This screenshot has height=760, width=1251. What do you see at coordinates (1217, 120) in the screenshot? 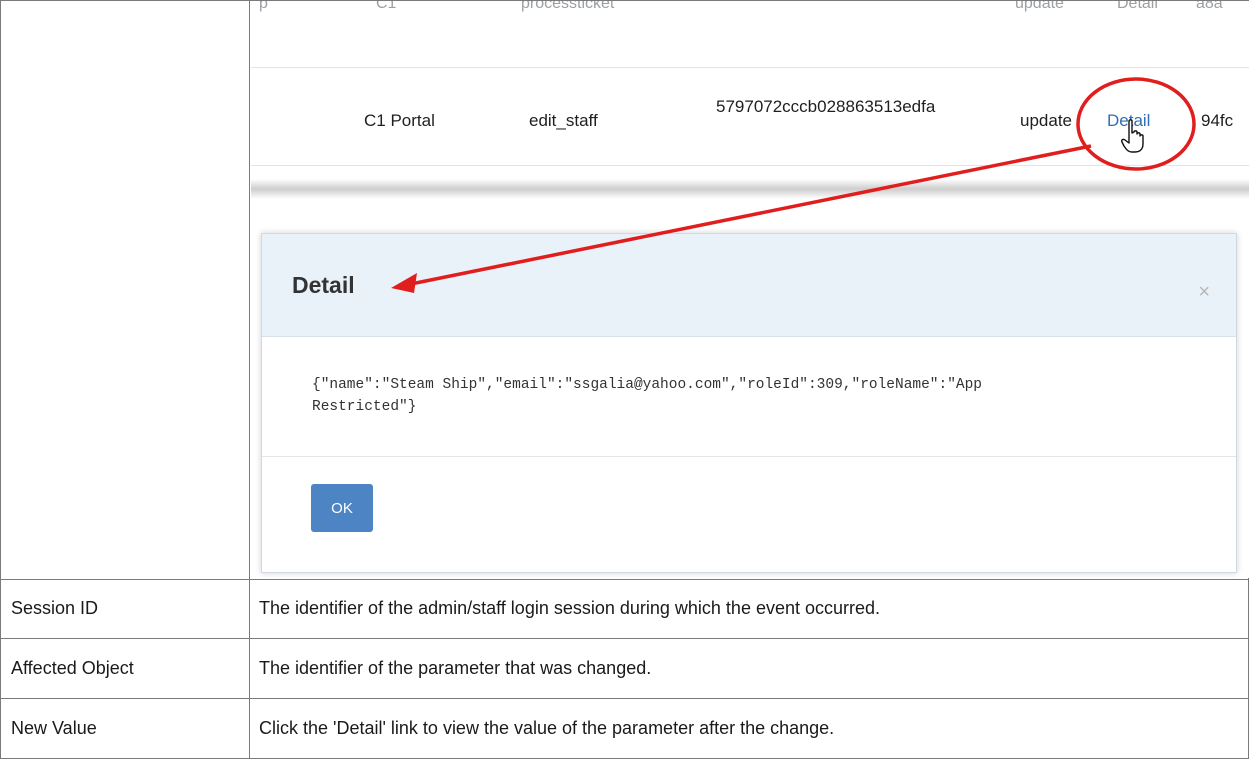
I see `object-cell: 94fc` at bounding box center [1217, 120].